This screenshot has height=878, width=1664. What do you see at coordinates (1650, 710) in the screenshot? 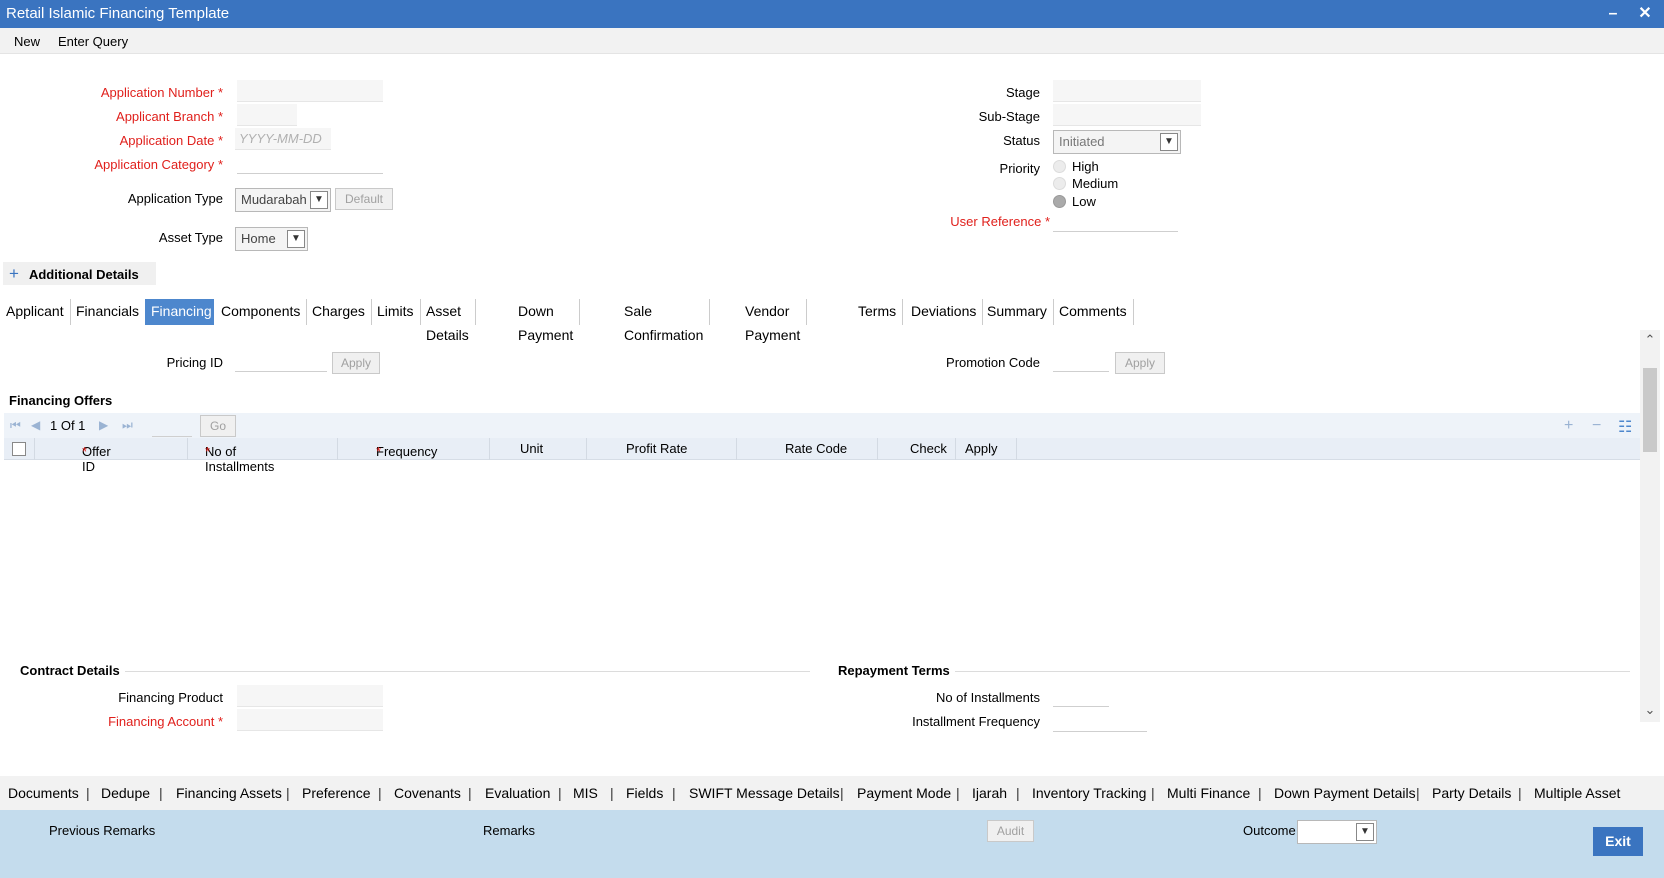
I see `scroll-down-icon: ⌄` at bounding box center [1650, 710].